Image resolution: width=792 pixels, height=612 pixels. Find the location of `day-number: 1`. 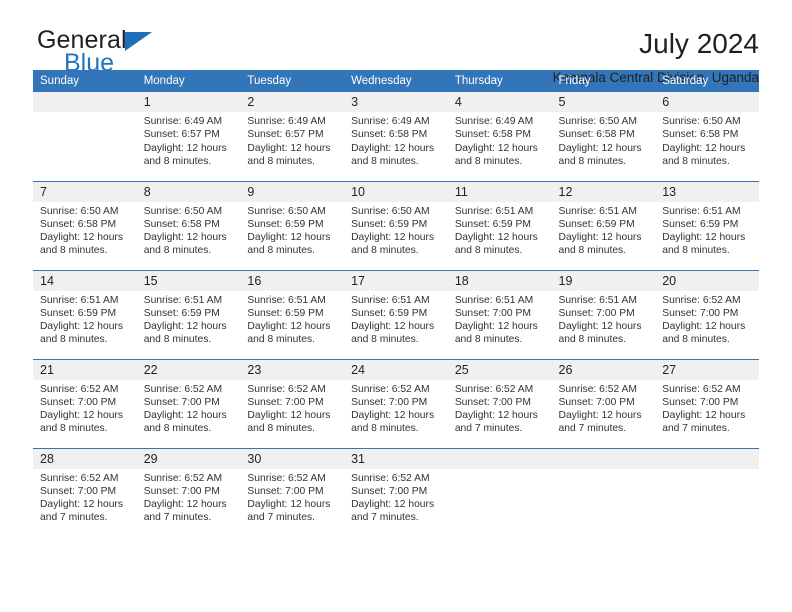

day-number: 1 is located at coordinates (188, 102).